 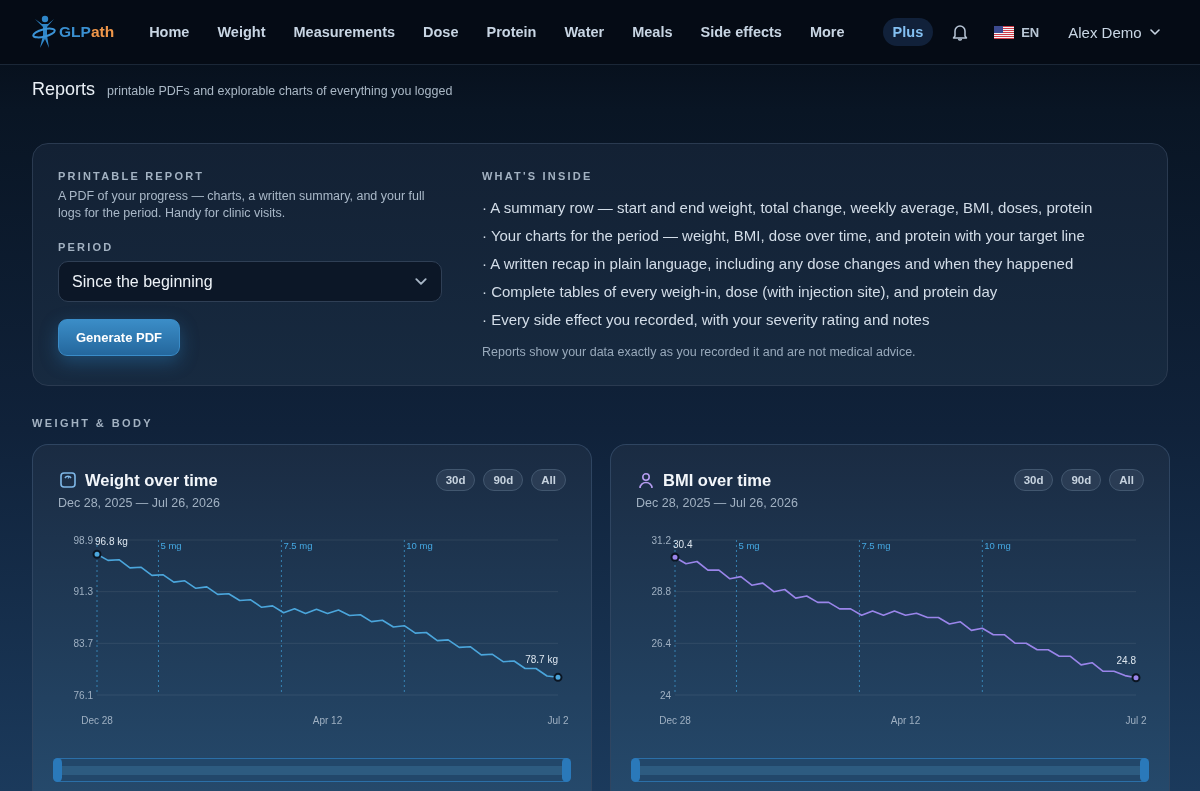 I want to click on list-item: · Complete tables of every weigh-in, dose (with injection site), and protein day, so click(x=740, y=291).